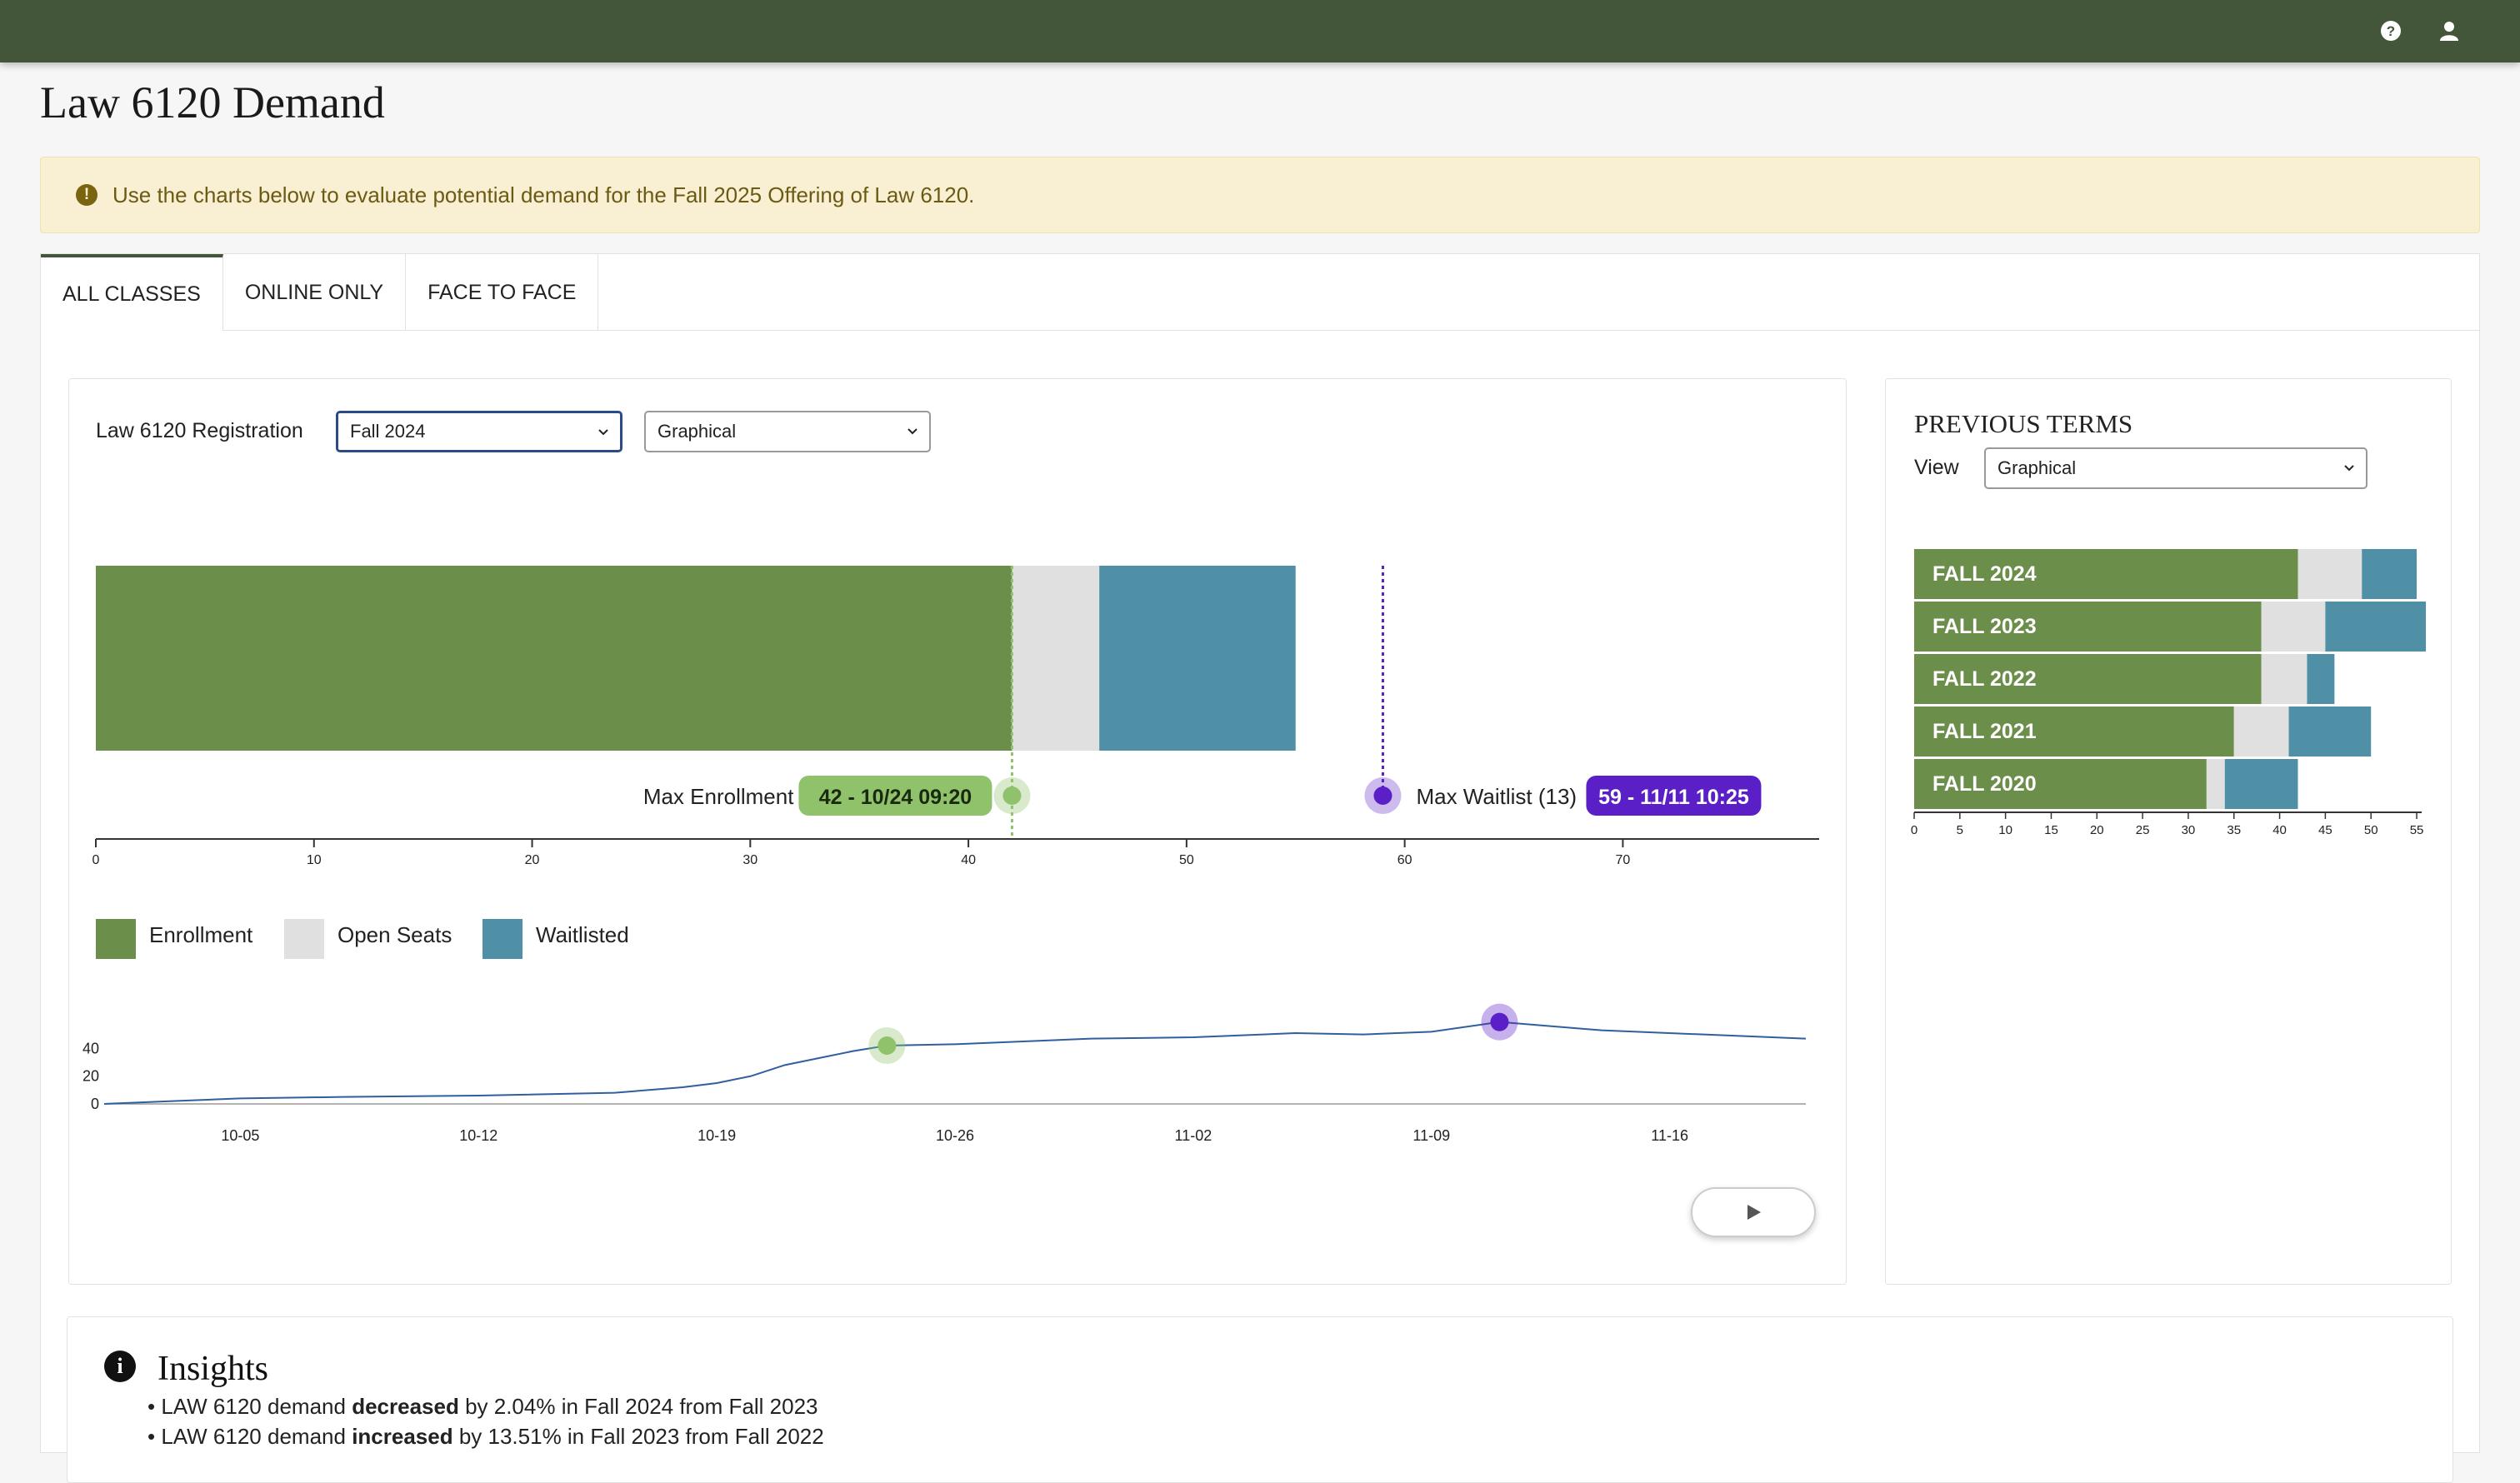  I want to click on registration-label: Law 6120 Registration, so click(199, 431).